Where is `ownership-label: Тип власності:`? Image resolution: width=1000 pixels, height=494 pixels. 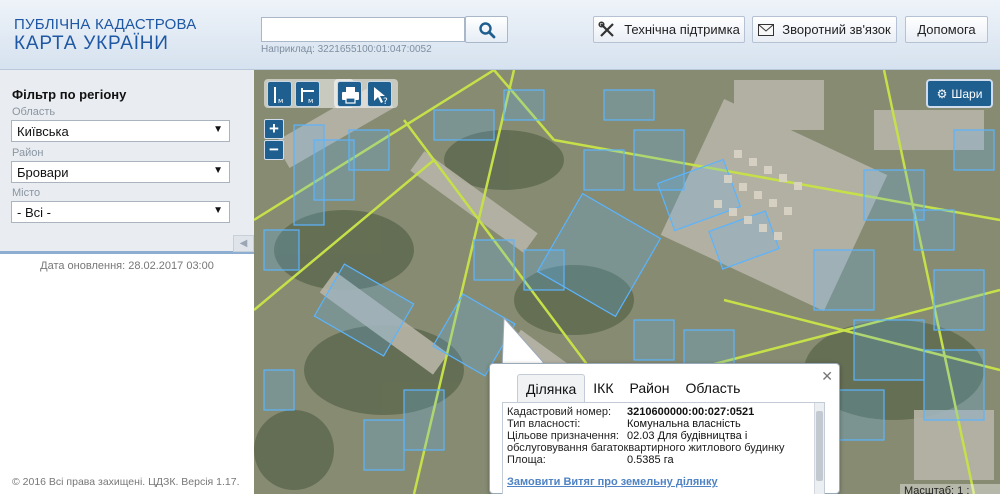 ownership-label: Тип власності: is located at coordinates (544, 424).